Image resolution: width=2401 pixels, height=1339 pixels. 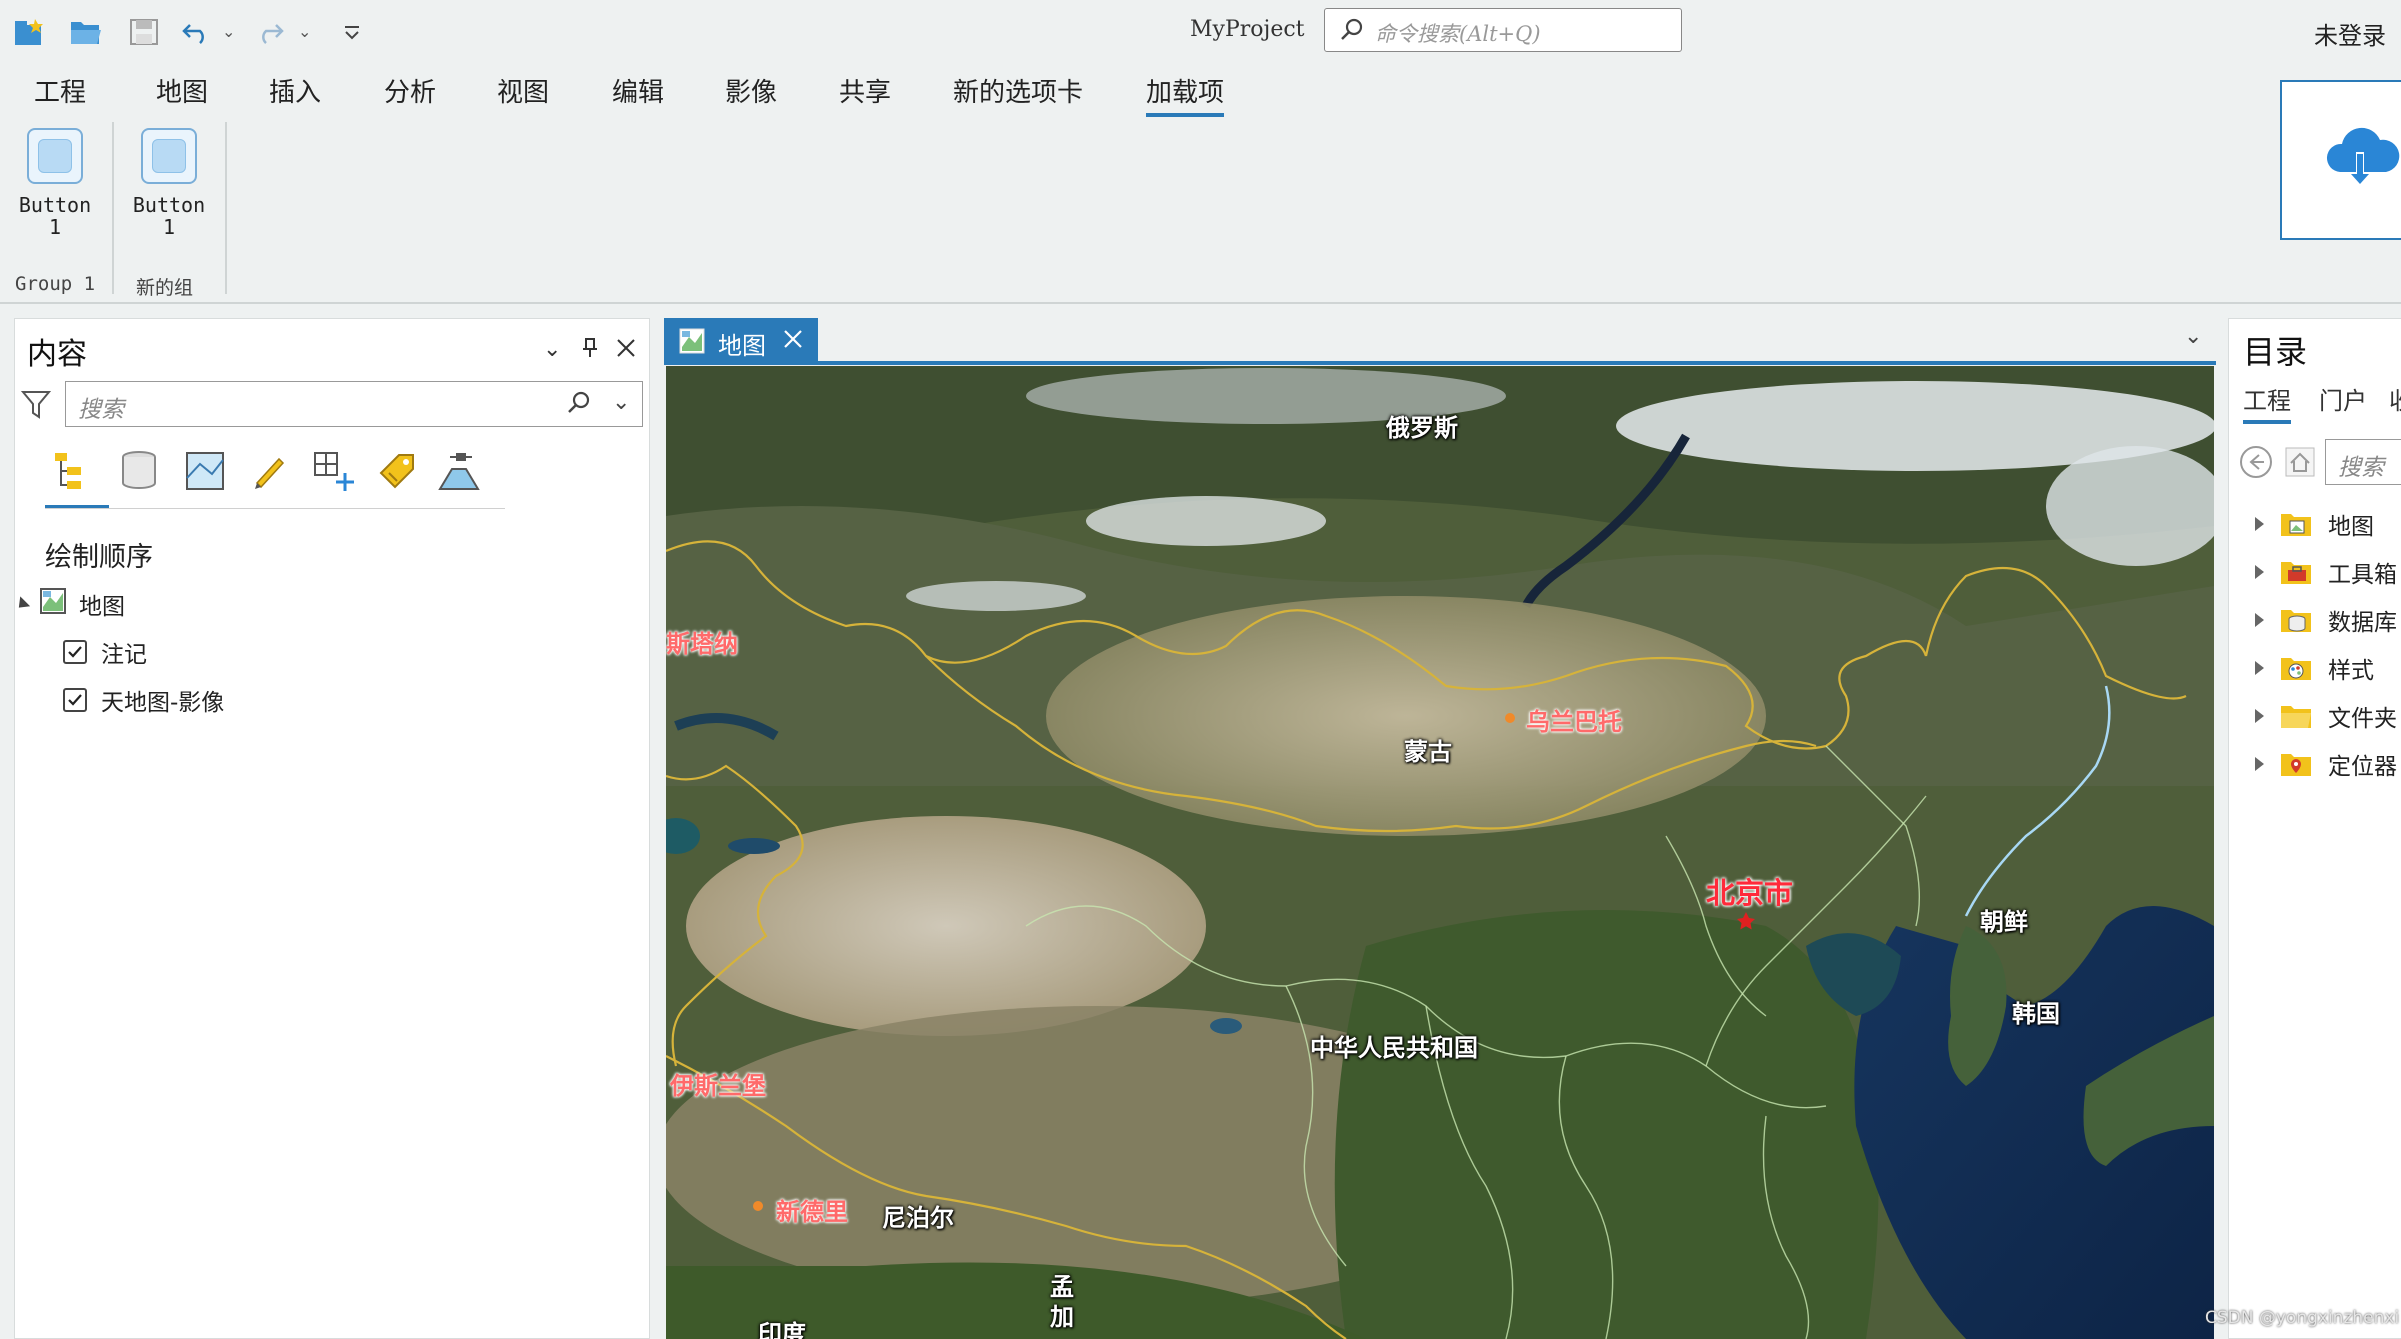 I want to click on undo-dropdown-icon: ⌄, so click(x=228, y=31).